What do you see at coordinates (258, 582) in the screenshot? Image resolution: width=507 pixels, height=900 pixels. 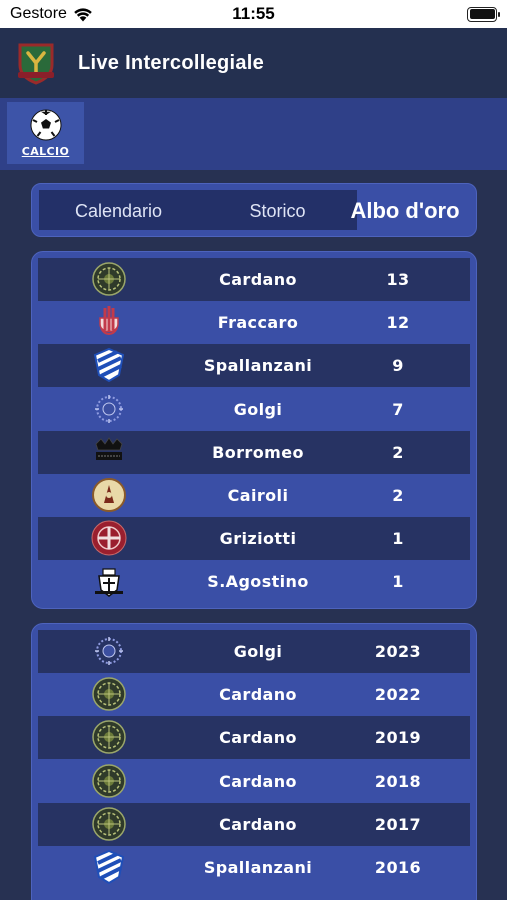 I see `college-name: S.Agostino` at bounding box center [258, 582].